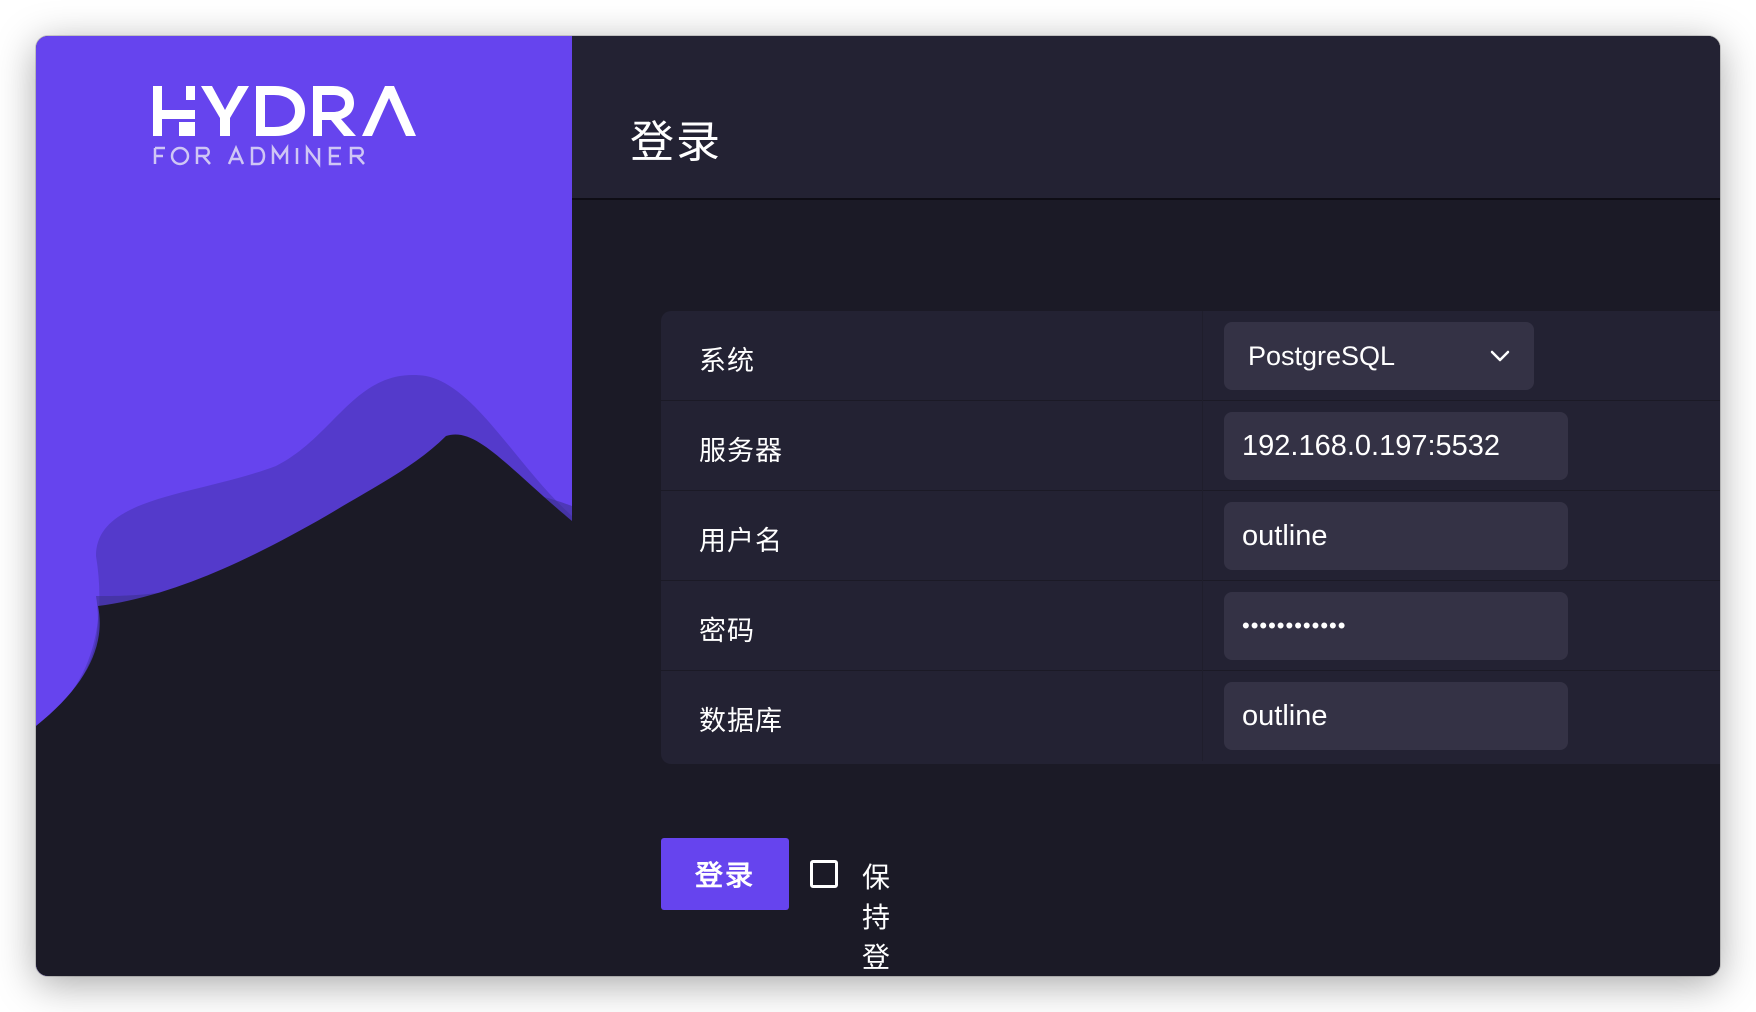 This screenshot has width=1756, height=1012. I want to click on hydra-logo, so click(284, 127).